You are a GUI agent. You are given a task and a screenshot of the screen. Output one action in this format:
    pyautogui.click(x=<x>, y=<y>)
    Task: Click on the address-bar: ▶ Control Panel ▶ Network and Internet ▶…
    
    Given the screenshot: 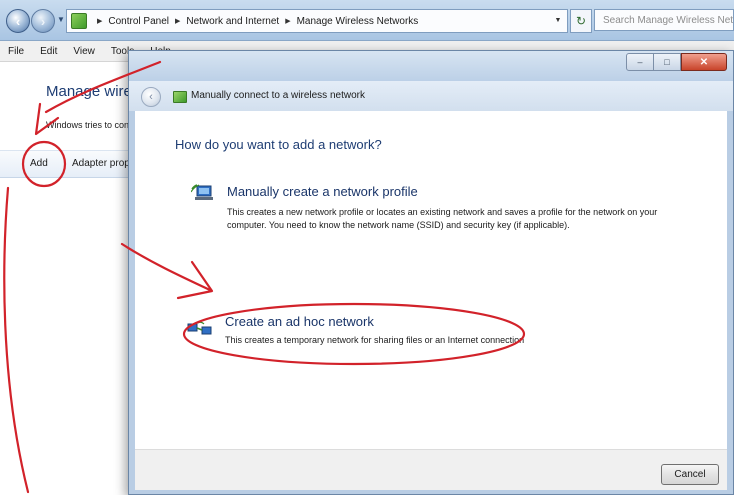 What is the action you would take?
    pyautogui.click(x=317, y=21)
    